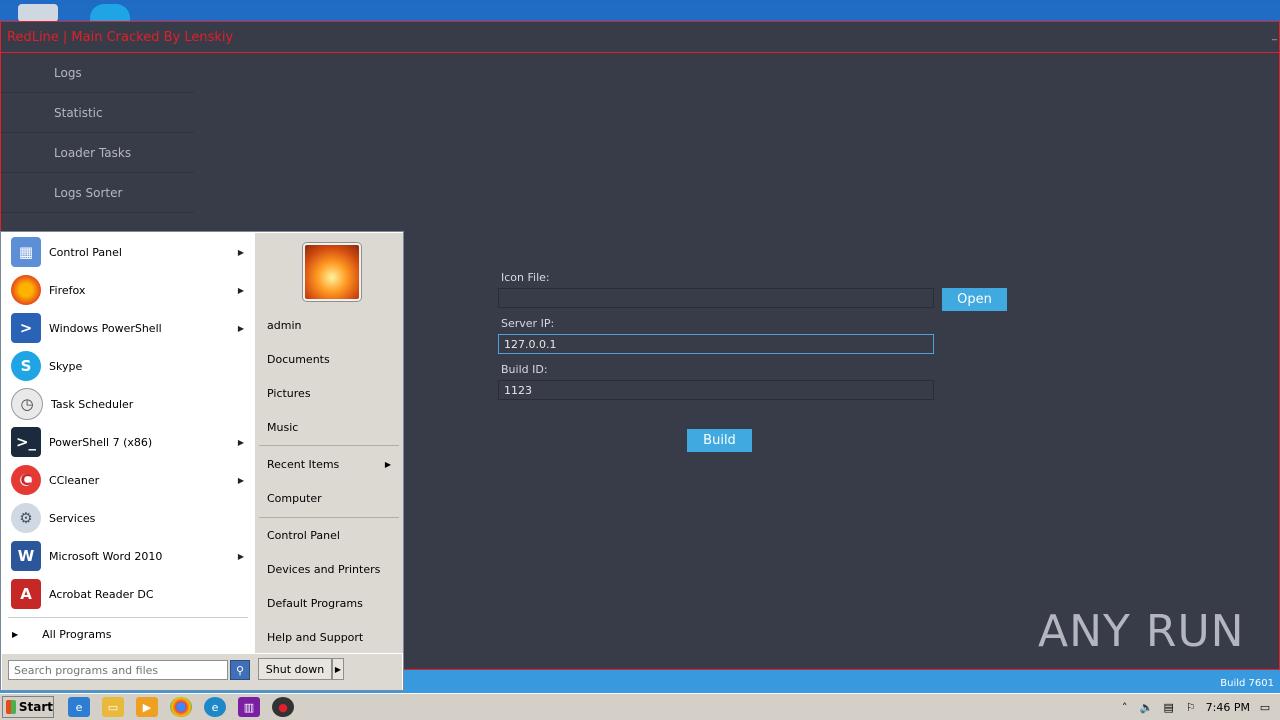 The height and width of the screenshot is (720, 1280). Describe the element at coordinates (92, 404) in the screenshot. I see `program-label: Task Scheduler` at that location.